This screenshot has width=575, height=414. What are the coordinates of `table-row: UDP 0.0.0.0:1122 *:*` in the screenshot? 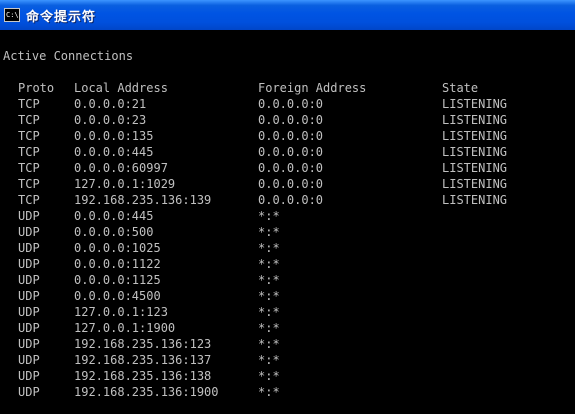 It's located at (289, 264).